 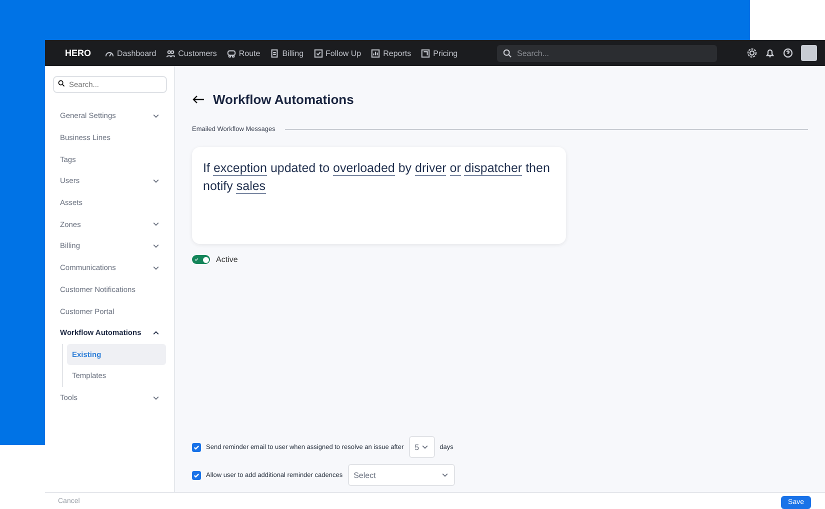 I want to click on chart-icon, so click(x=375, y=53).